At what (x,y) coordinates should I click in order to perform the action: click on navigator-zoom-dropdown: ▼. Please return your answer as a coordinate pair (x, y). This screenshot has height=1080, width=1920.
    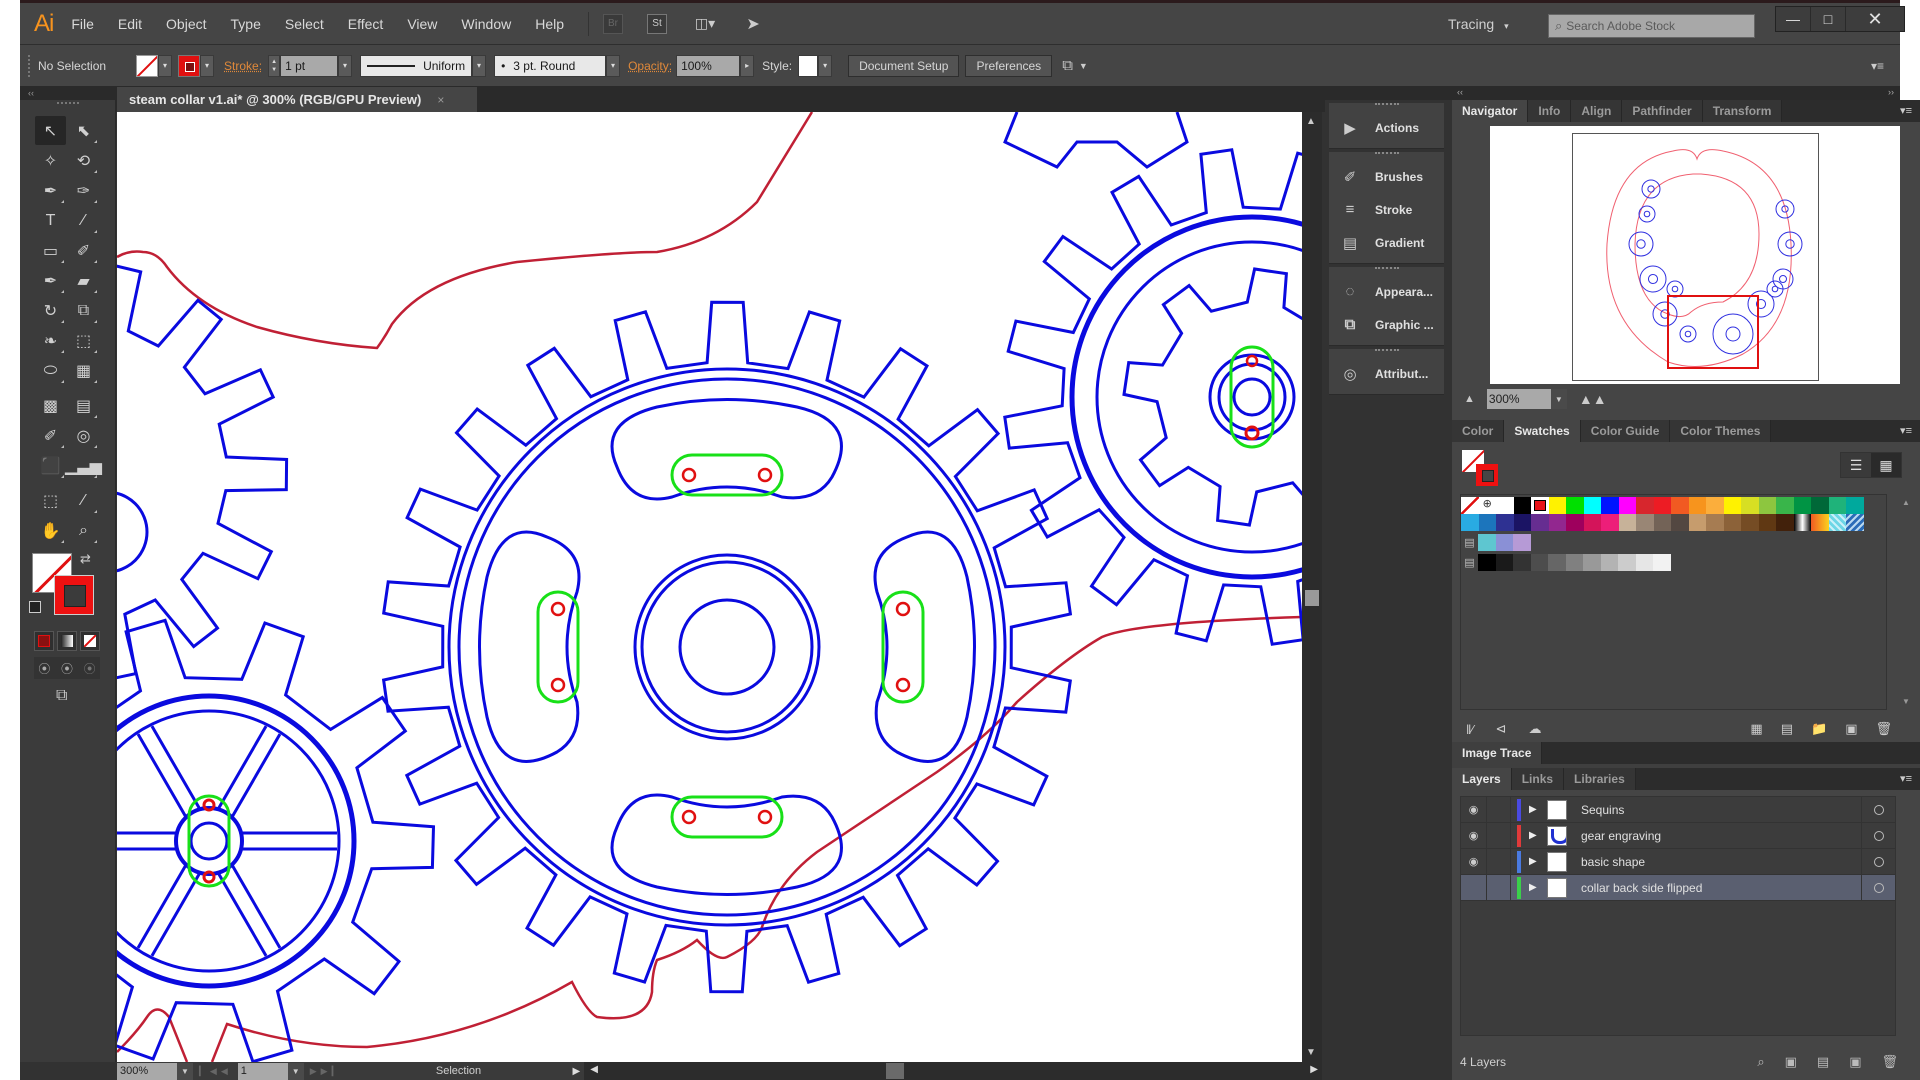
    Looking at the image, I should click on (1558, 399).